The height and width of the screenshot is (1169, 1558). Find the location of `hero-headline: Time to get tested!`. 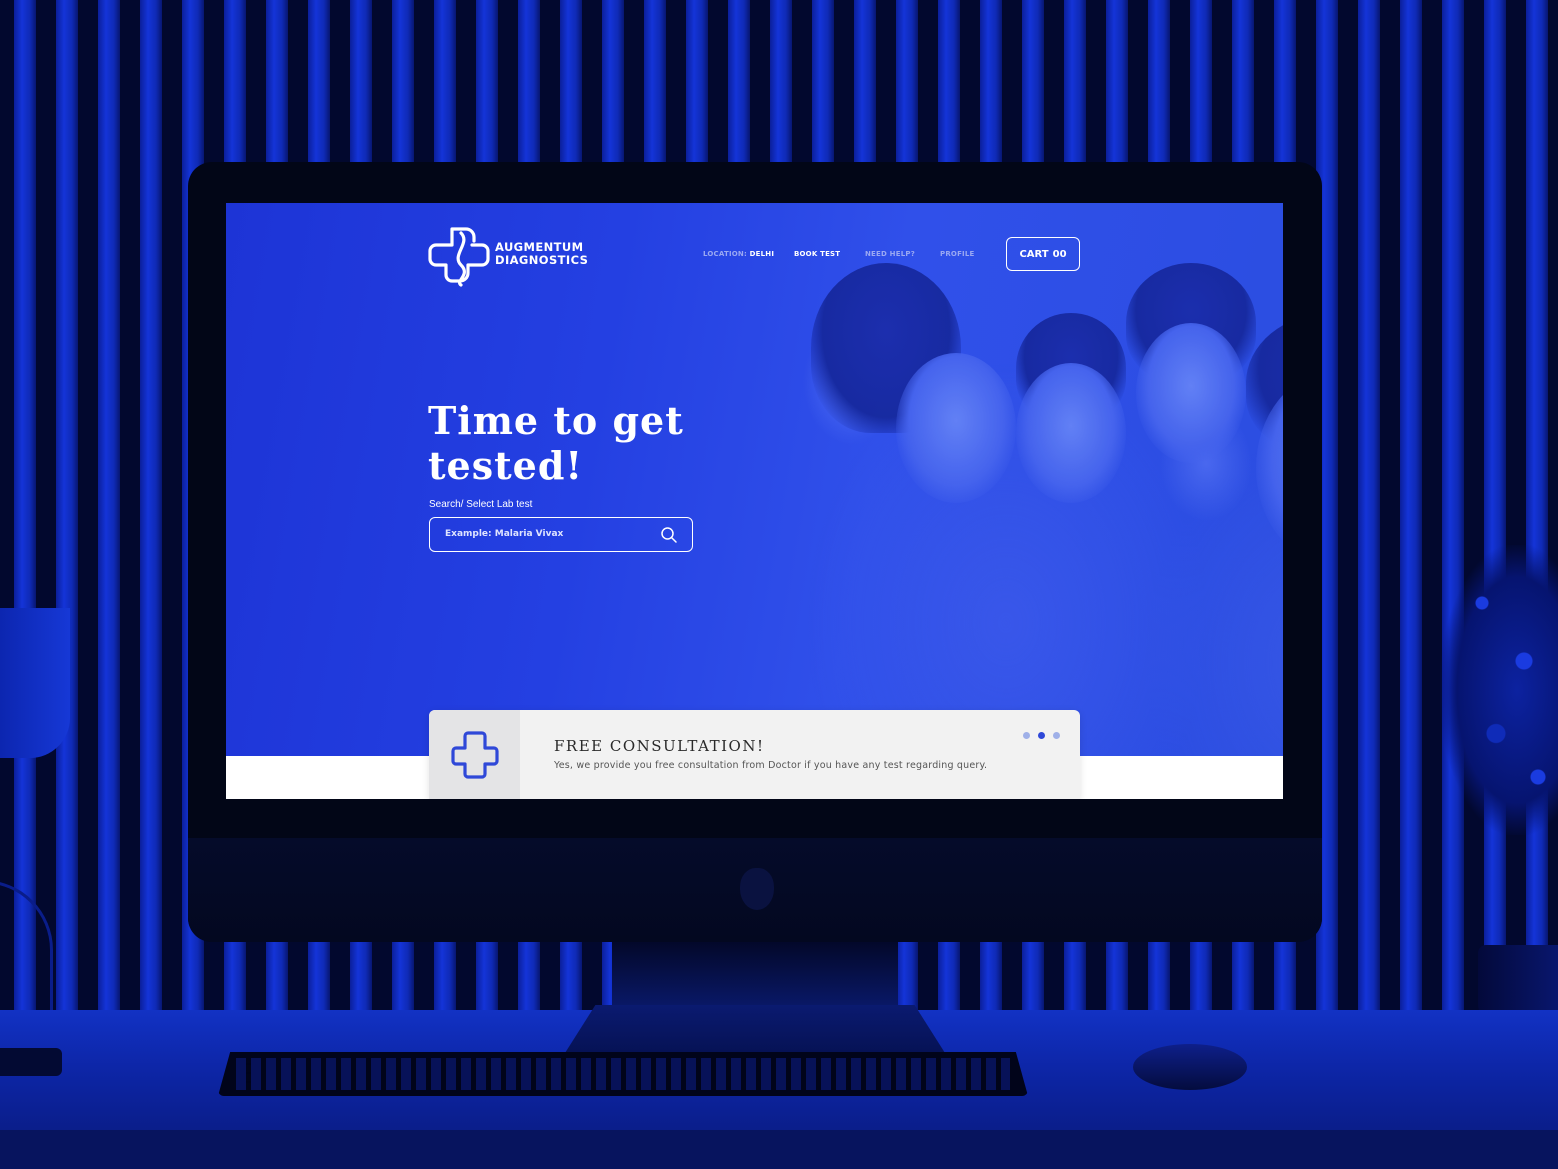

hero-headline: Time to get tested! is located at coordinates (588, 443).